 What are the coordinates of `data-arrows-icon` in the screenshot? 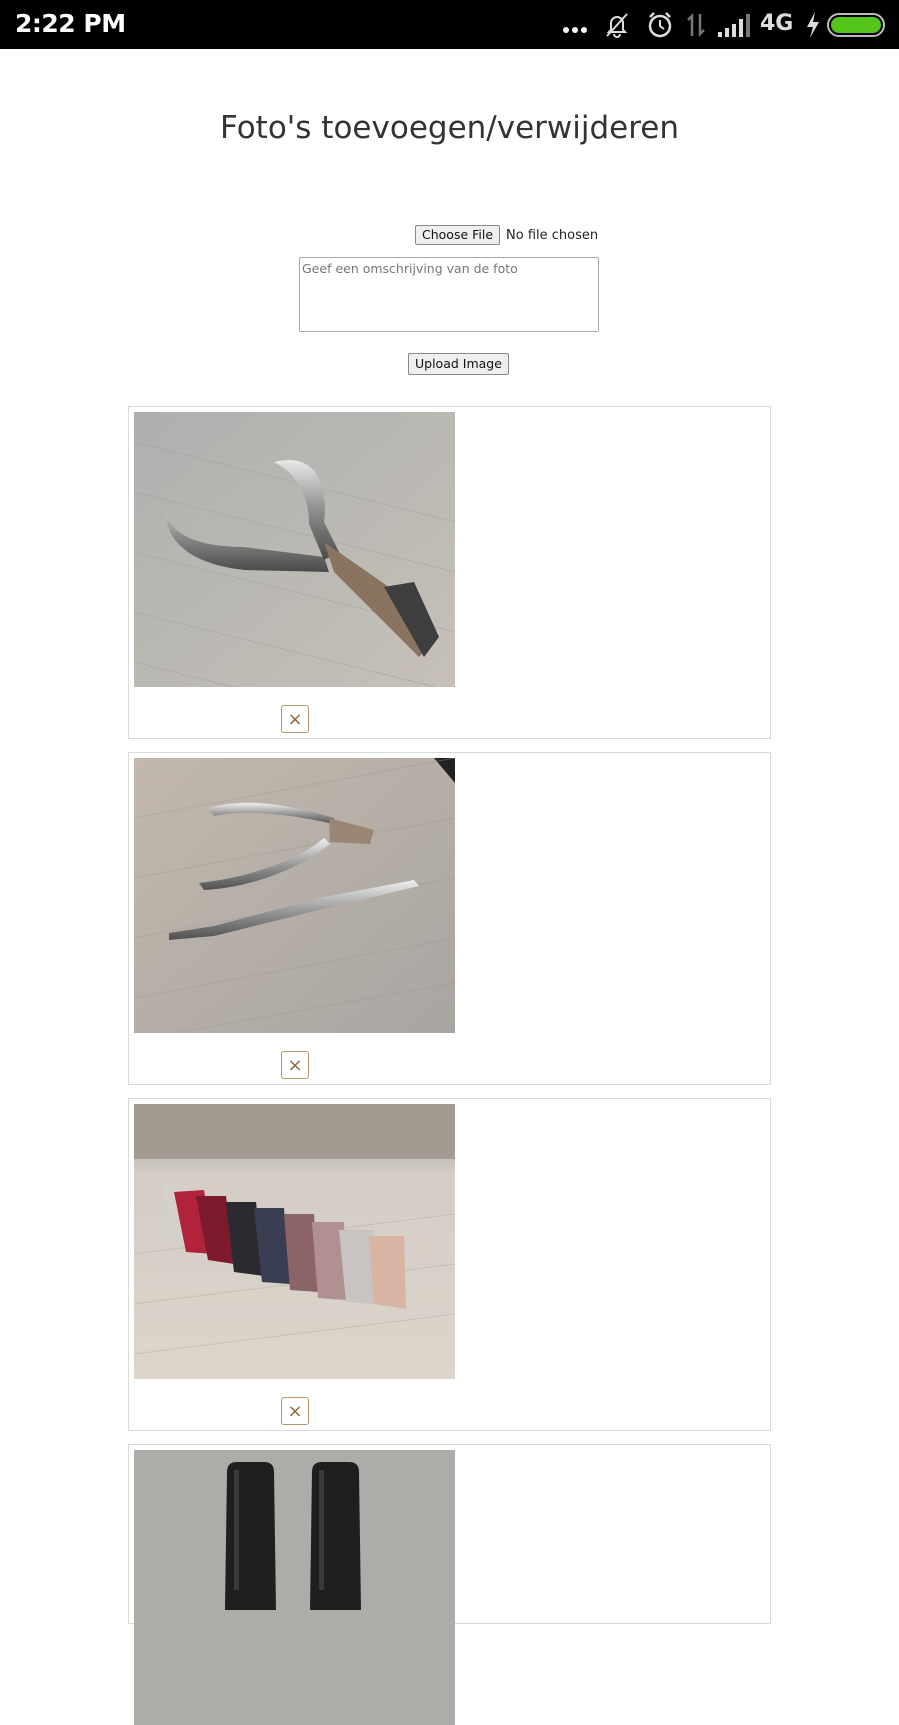 It's located at (696, 27).